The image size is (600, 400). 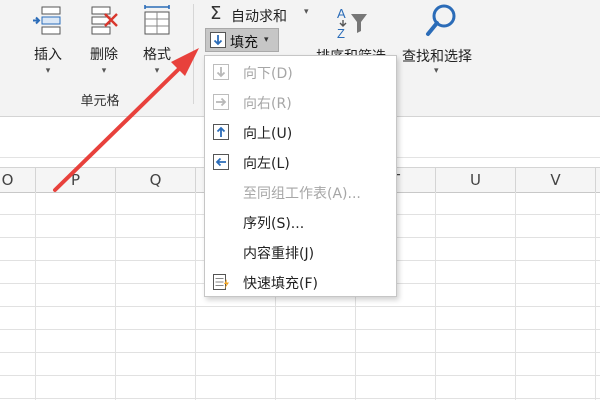 I want to click on menu-item-label: 向上(U), so click(x=268, y=134).